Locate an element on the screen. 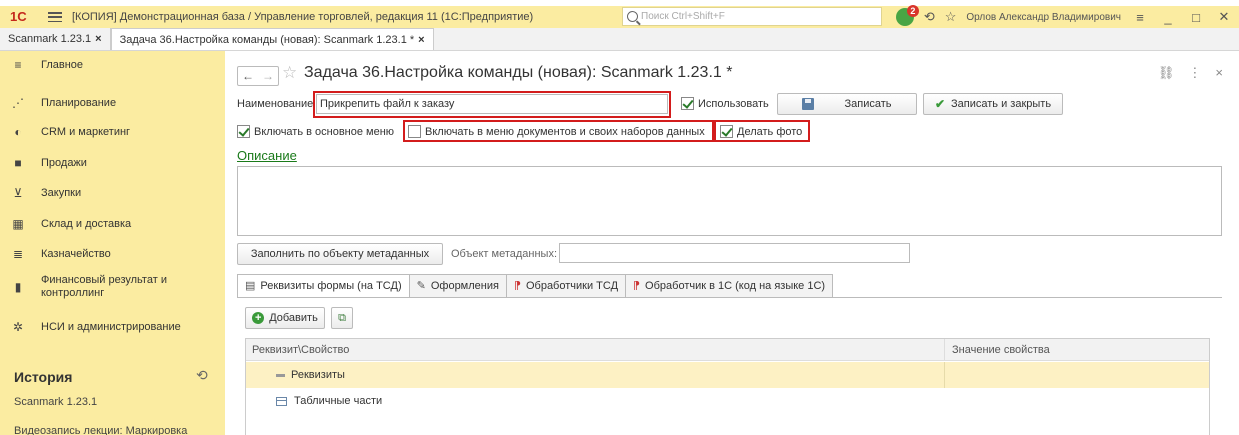 The width and height of the screenshot is (1239, 435). gear-icon: ✲ is located at coordinates (18, 327).